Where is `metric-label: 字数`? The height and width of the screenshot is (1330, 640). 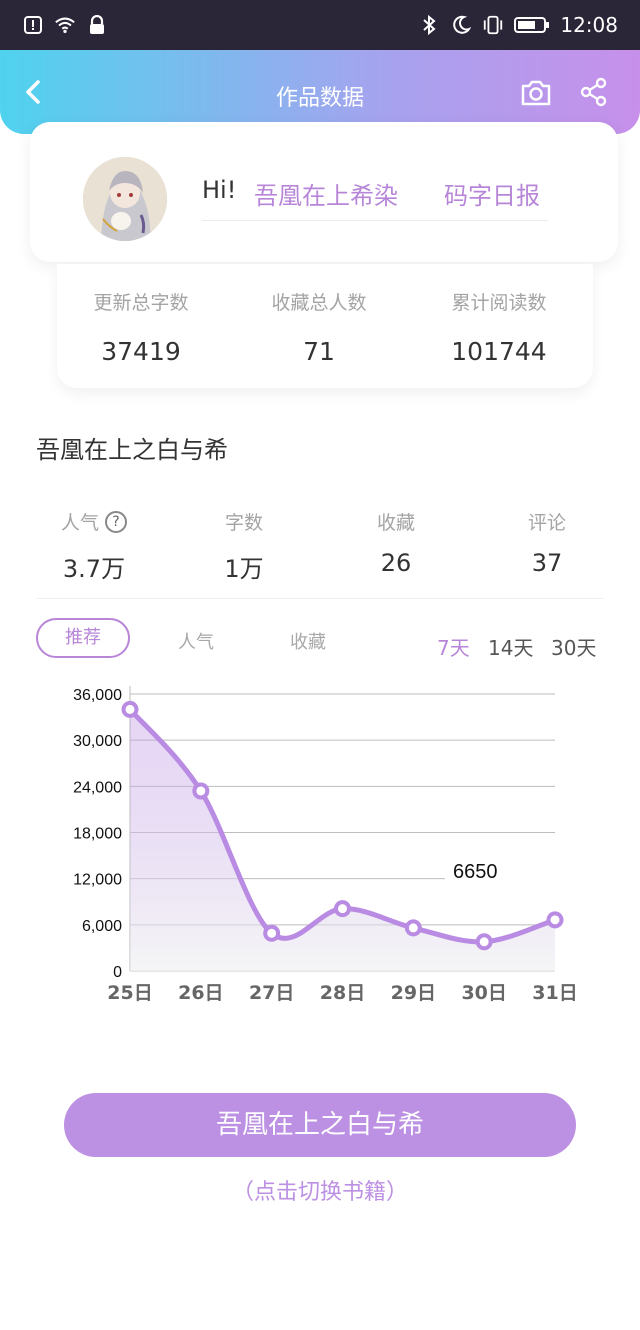
metric-label: 字数 is located at coordinates (243, 523).